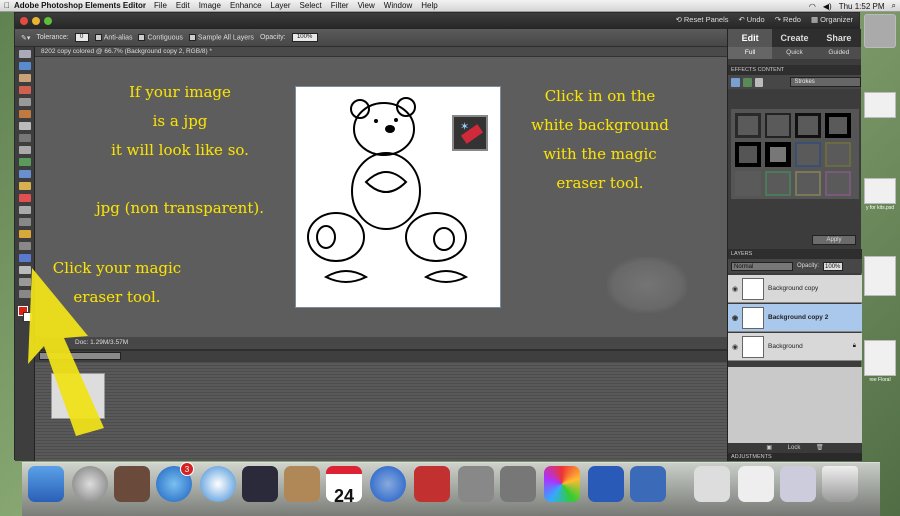 This screenshot has height=516, width=900. I want to click on menu-view: View, so click(366, 5).